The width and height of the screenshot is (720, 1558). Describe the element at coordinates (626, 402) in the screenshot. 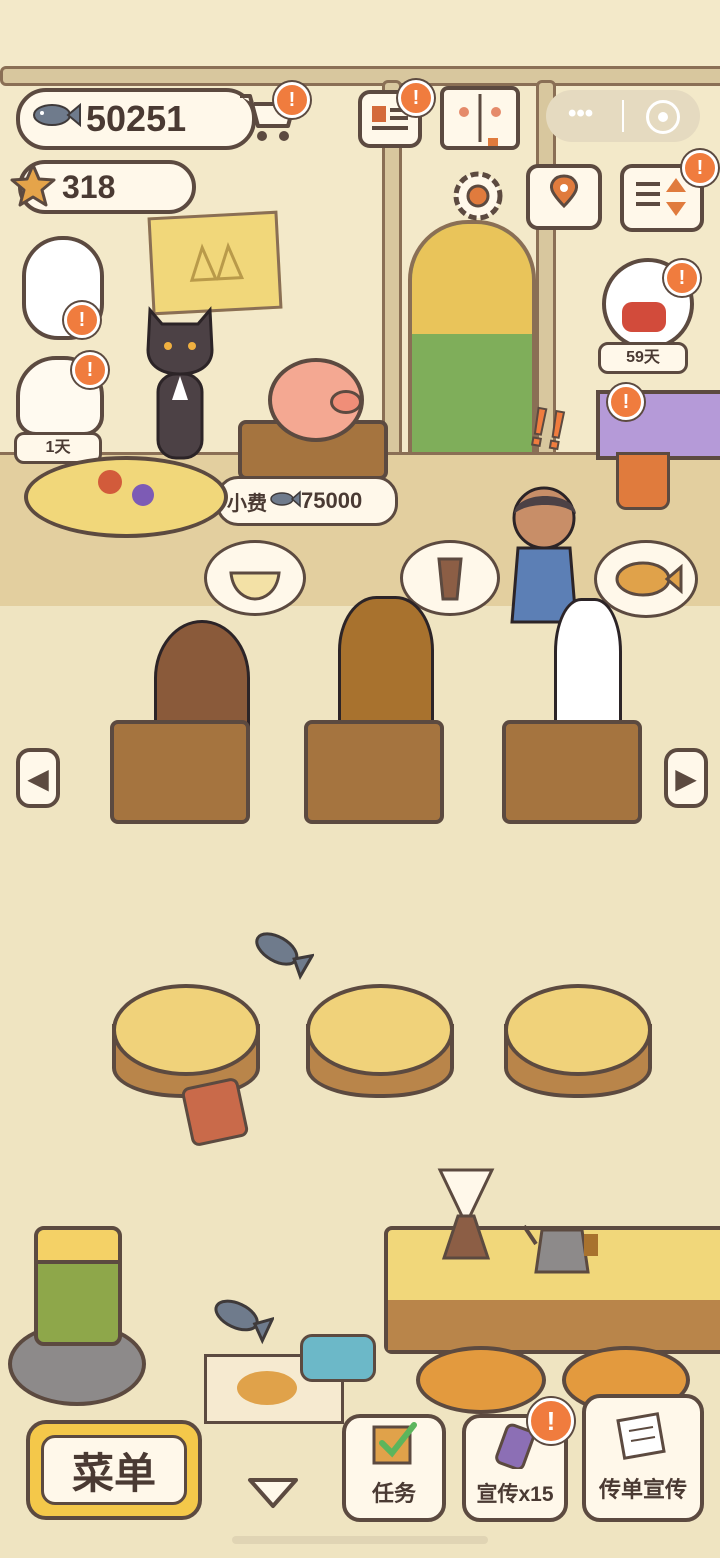

I see `bird-stand-alert-badge: !` at that location.